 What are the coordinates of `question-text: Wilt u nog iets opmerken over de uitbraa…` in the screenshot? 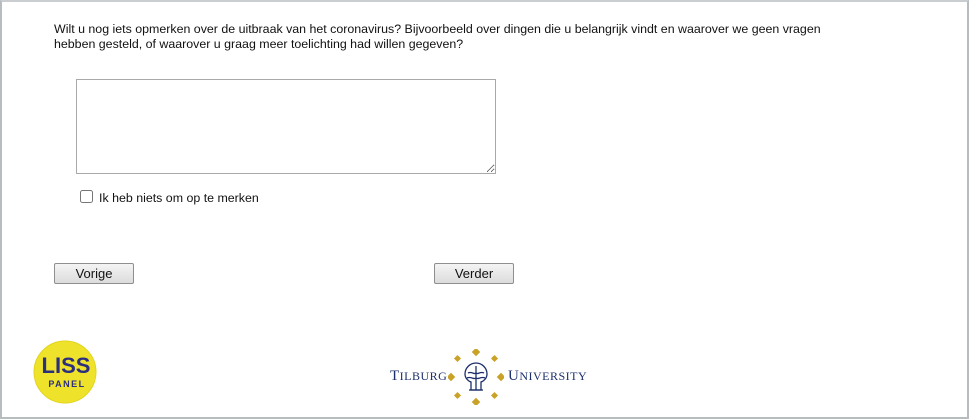 It's located at (437, 36).